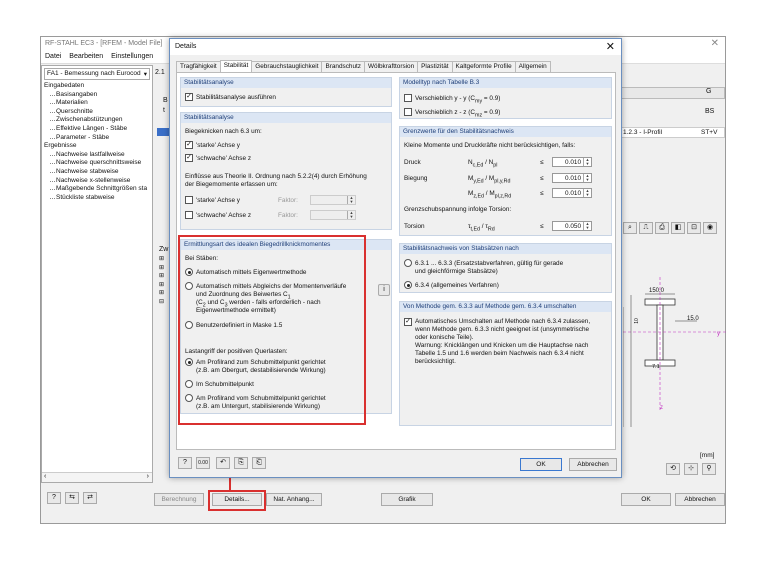 This screenshot has width=760, height=570. I want to click on info-icon: i, so click(384, 290).